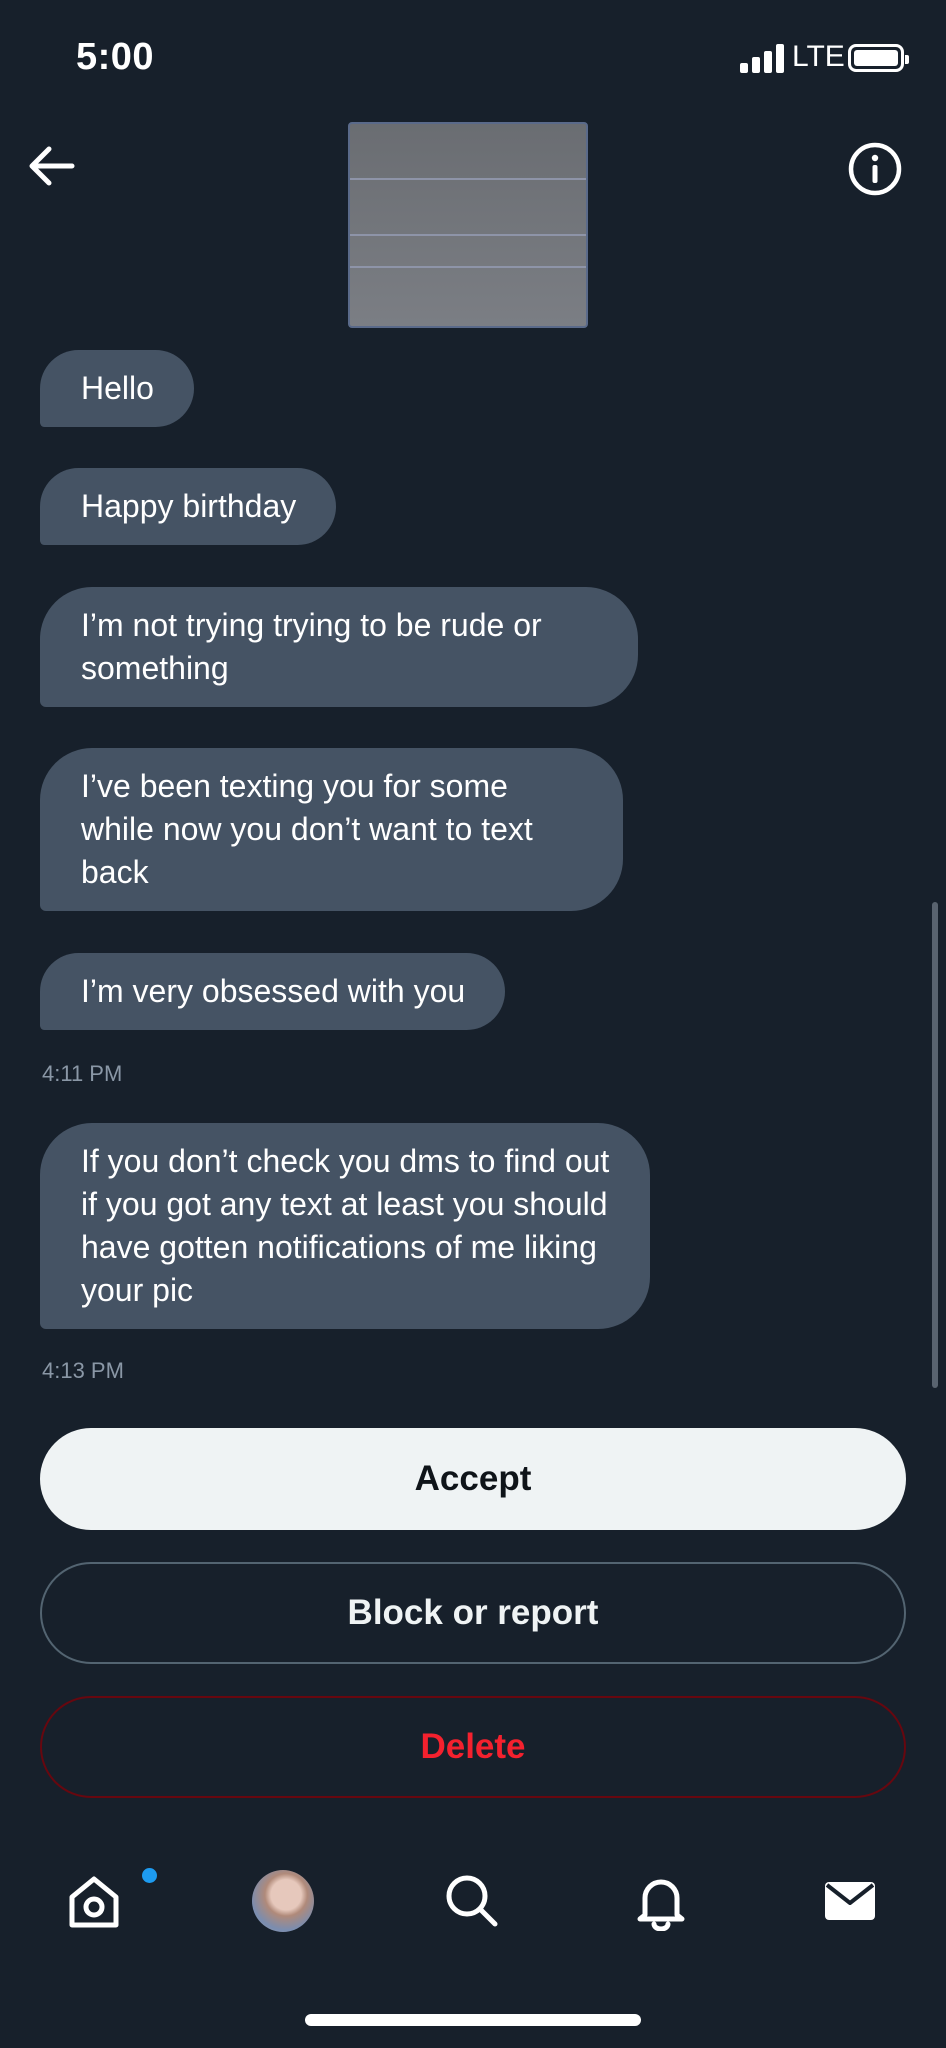 This screenshot has height=2048, width=946. I want to click on message-bubble: Hello, so click(117, 388).